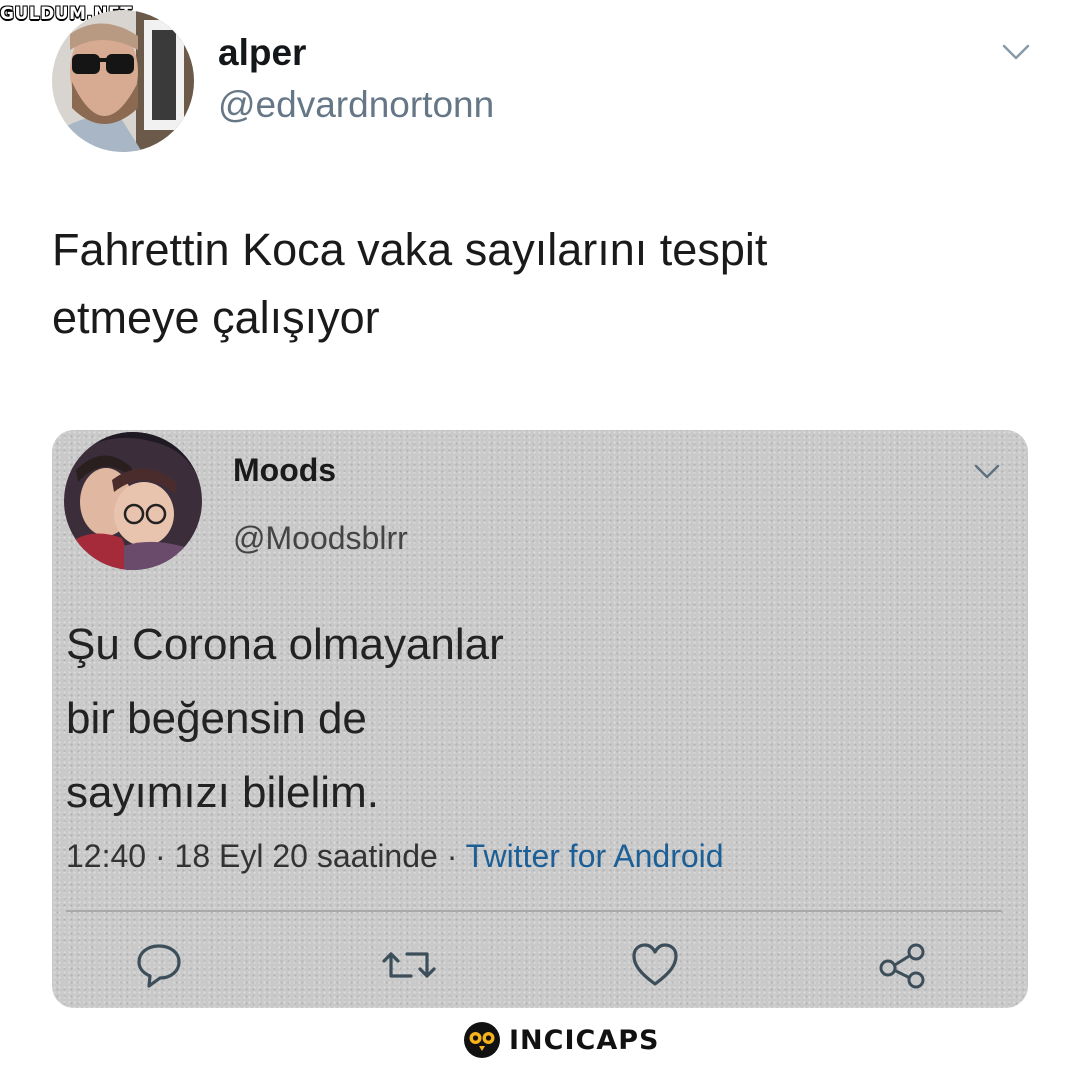 The width and height of the screenshot is (1080, 1065). What do you see at coordinates (222, 792) in the screenshot?
I see `quoted-text-line: sayımızı bilelim.` at bounding box center [222, 792].